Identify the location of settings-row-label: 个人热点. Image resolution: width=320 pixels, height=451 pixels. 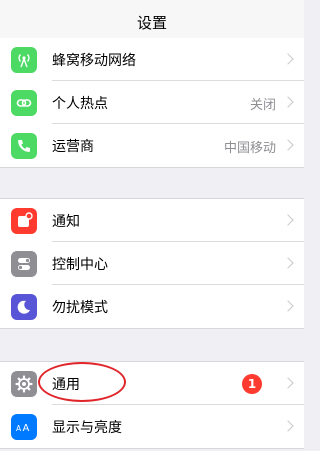
(80, 104).